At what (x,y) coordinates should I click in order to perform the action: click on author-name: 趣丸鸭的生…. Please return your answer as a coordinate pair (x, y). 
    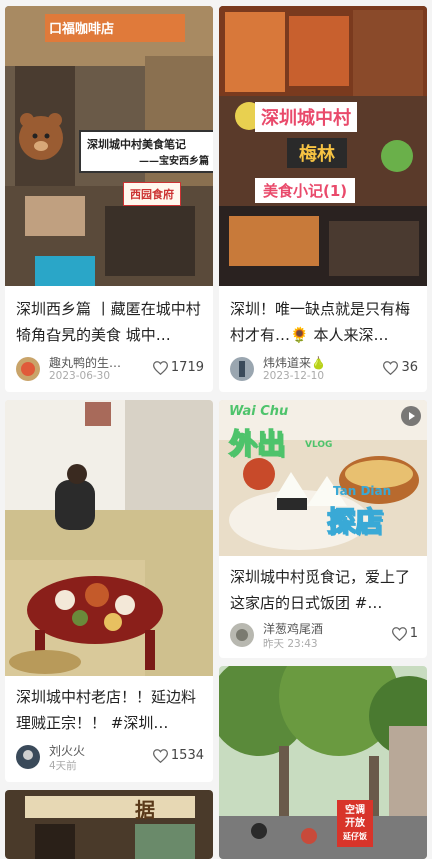
    Looking at the image, I should click on (85, 362).